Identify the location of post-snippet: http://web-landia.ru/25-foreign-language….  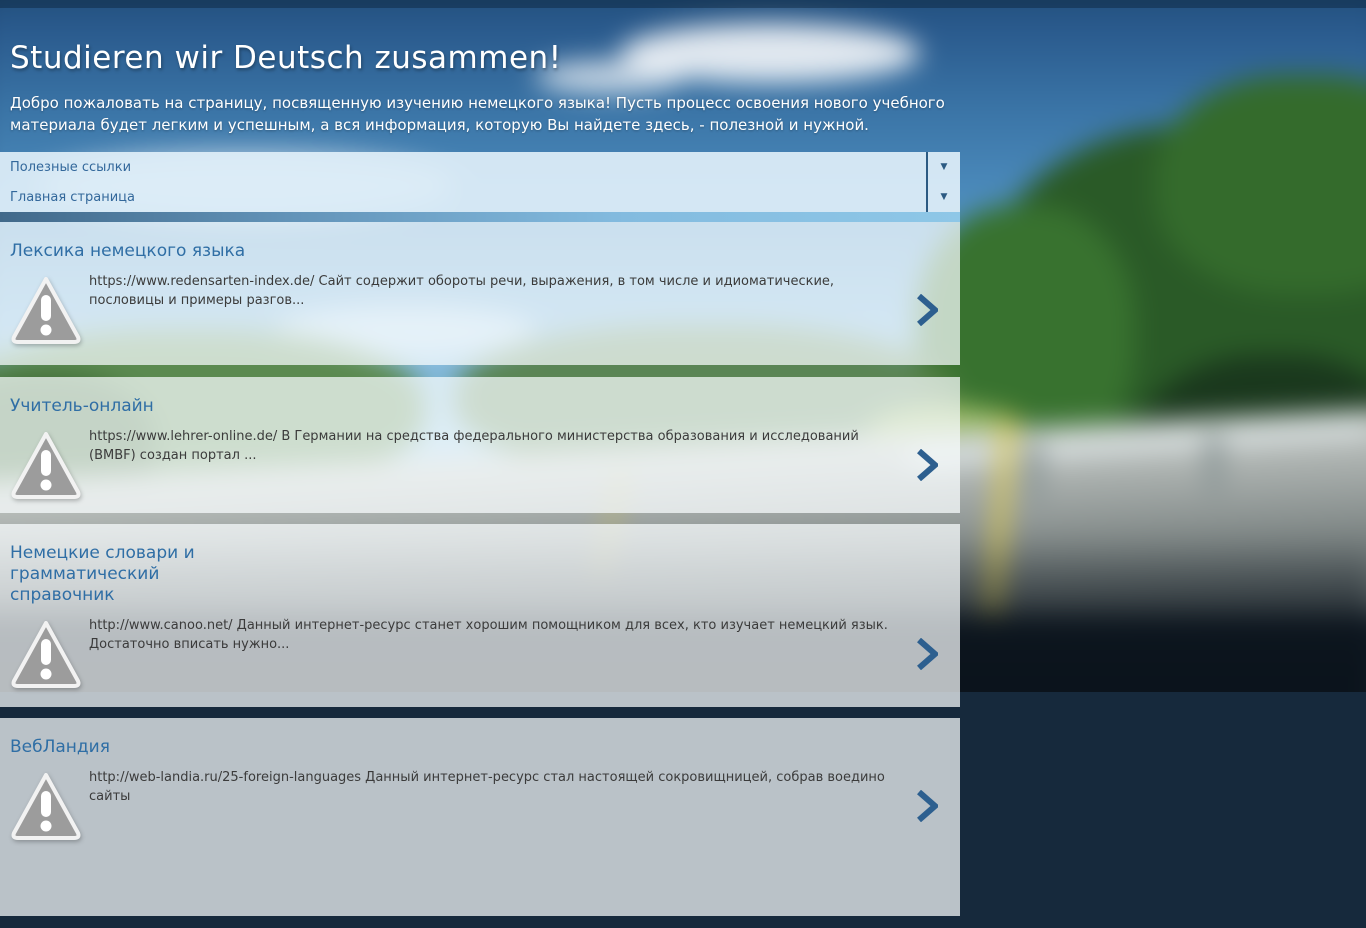
(487, 787).